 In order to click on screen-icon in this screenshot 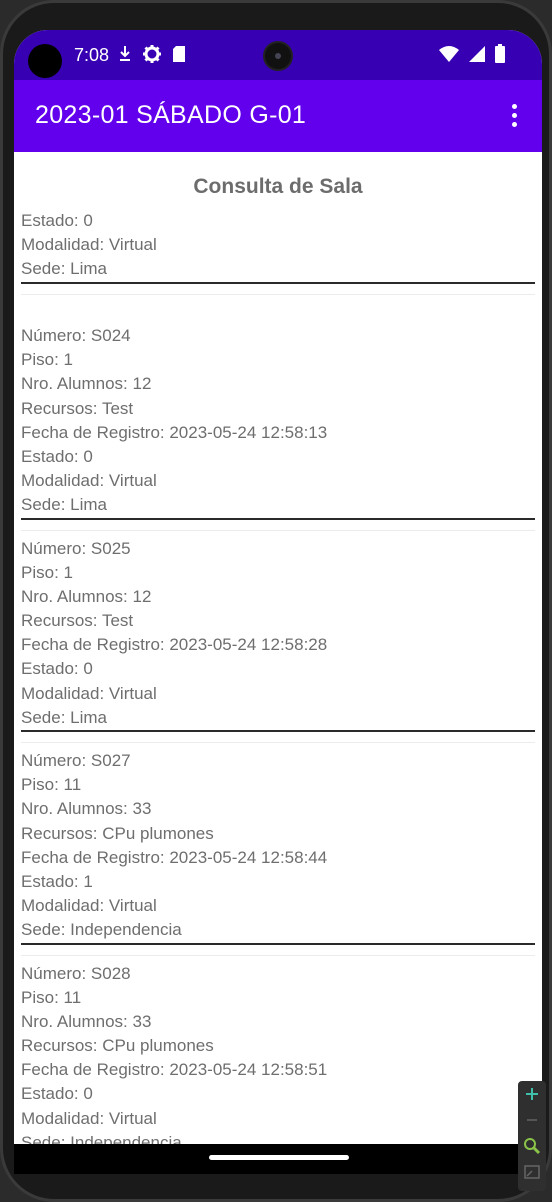, I will do `click(532, 1172)`.